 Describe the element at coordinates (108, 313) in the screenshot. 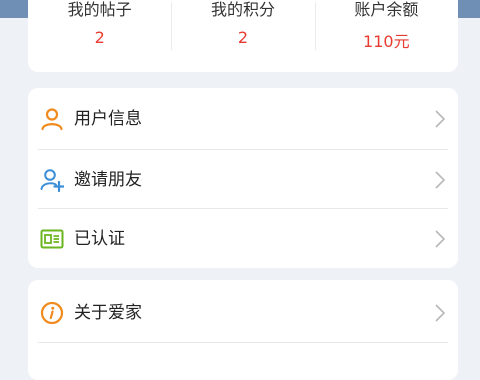

I see `menu-item-label: 关于爱家` at that location.